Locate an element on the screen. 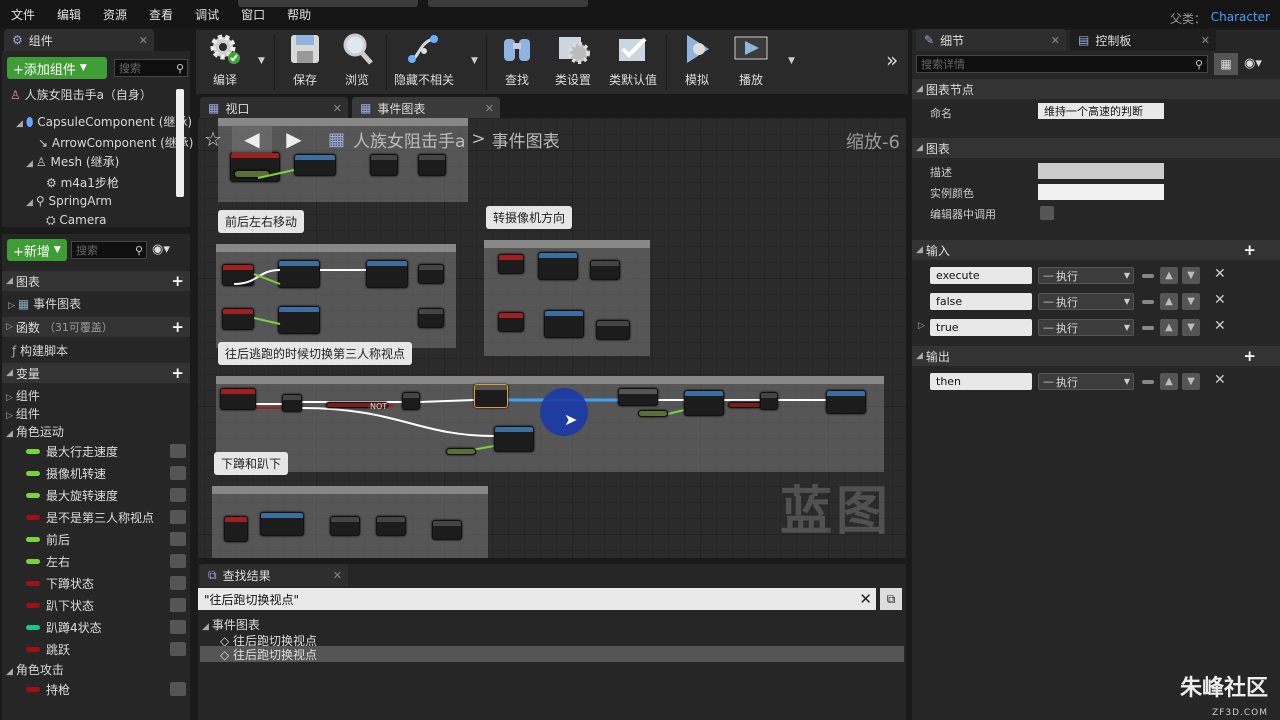 Image resolution: width=1280 pixels, height=720 pixels. instance-color-swatch is located at coordinates (1101, 192).